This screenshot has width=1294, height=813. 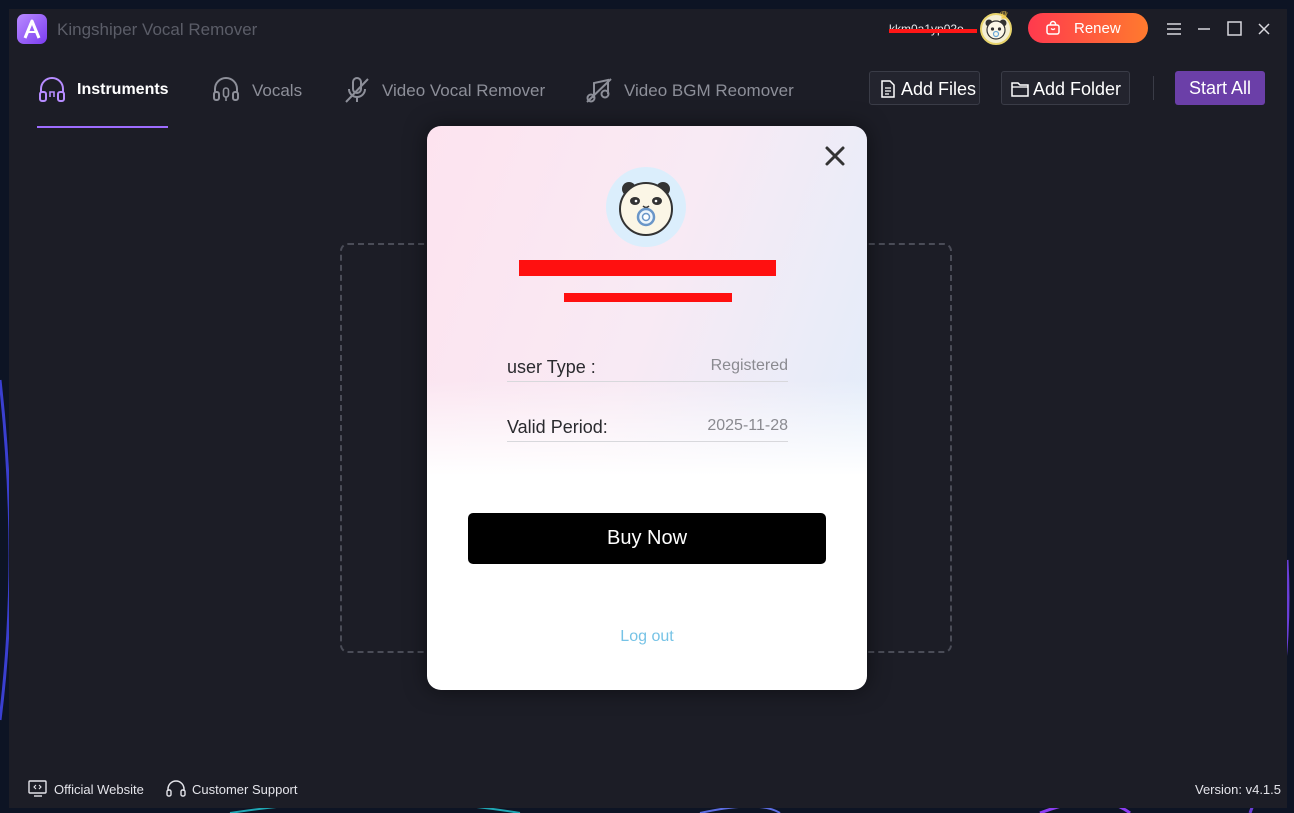 What do you see at coordinates (1053, 27) in the screenshot?
I see `shopping-bag-icon` at bounding box center [1053, 27].